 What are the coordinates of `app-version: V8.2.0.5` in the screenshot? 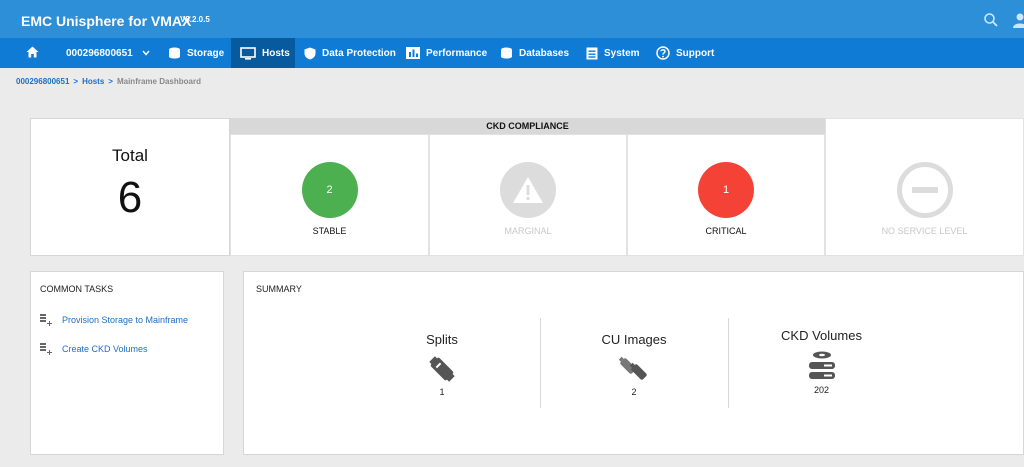 It's located at (195, 19).